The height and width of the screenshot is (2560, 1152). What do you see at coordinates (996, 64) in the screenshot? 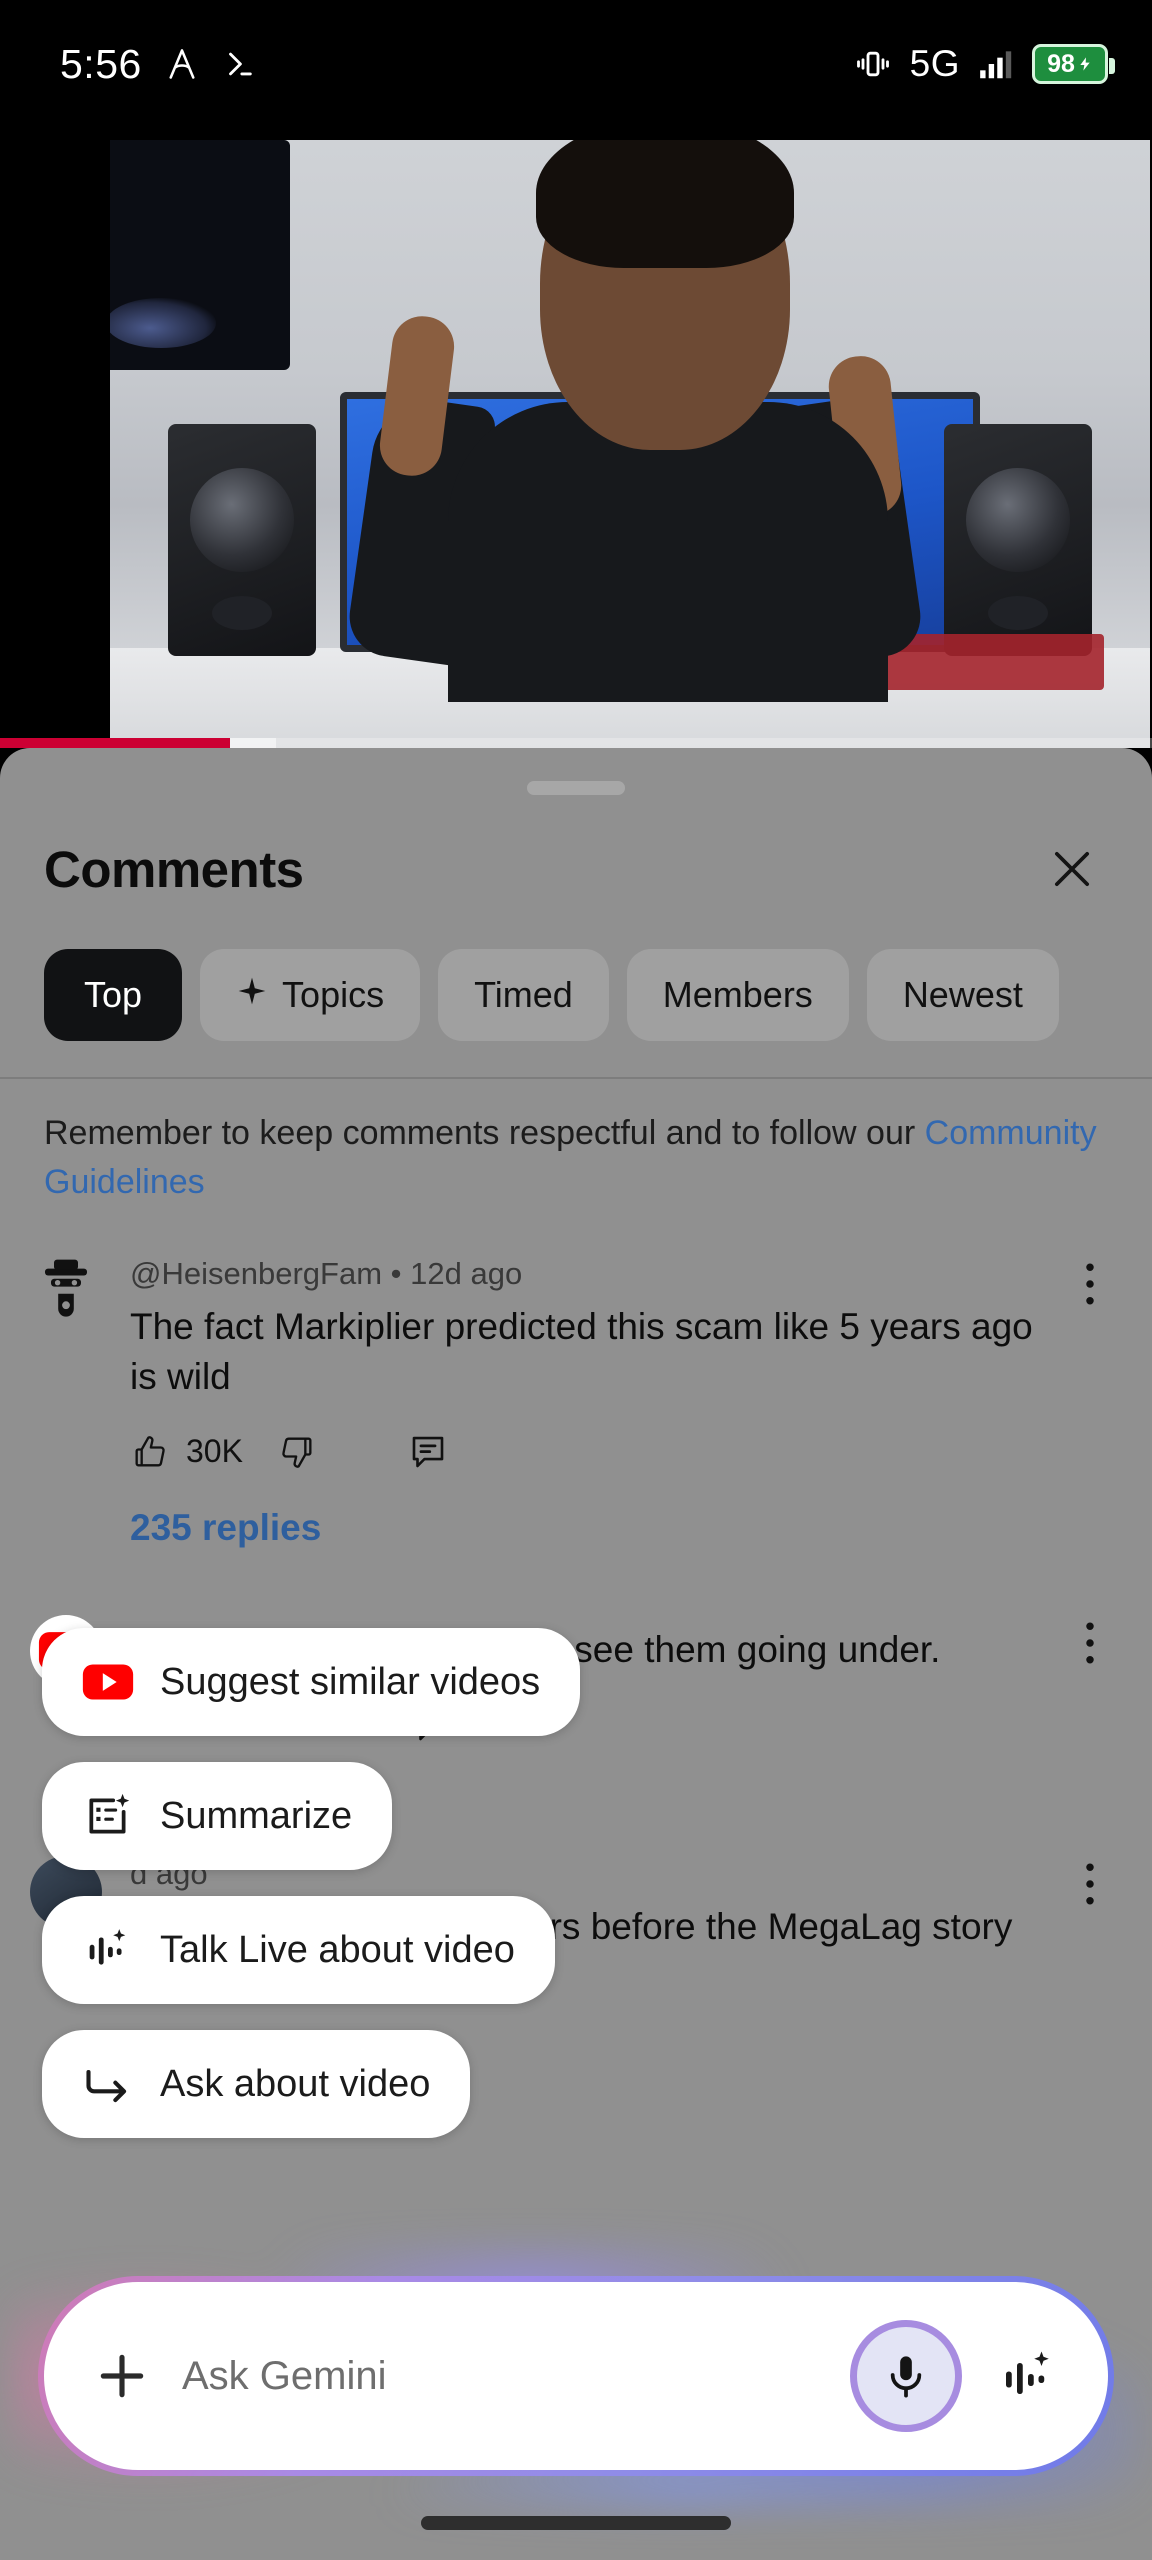
I see `signal-bars-icon` at bounding box center [996, 64].